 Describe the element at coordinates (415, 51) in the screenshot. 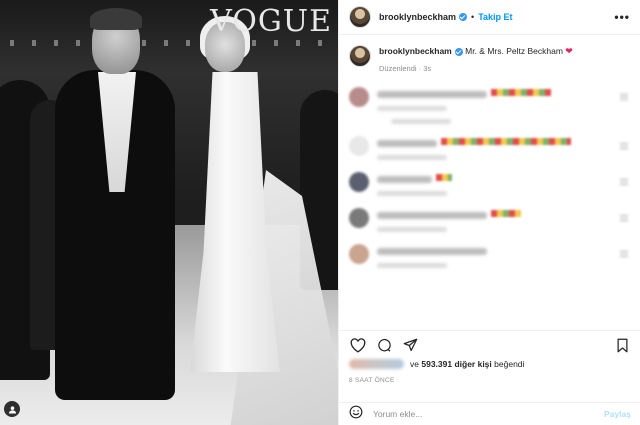

I see `caption-username: brooklynbeckham` at that location.